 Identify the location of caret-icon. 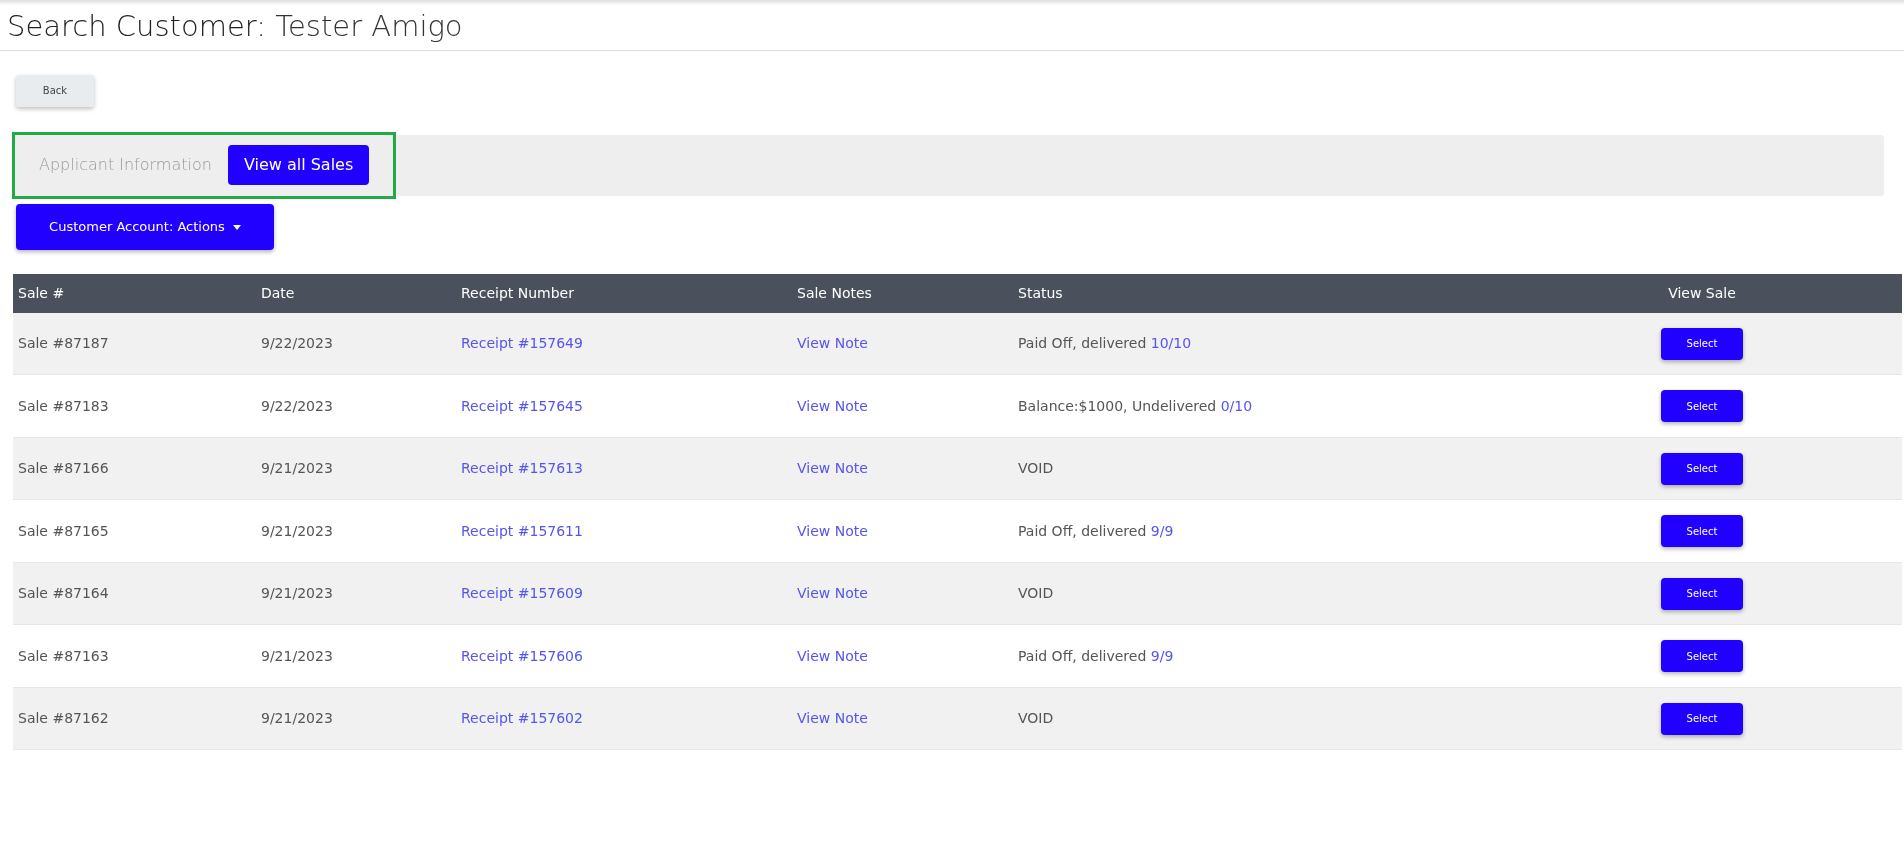
(236, 228).